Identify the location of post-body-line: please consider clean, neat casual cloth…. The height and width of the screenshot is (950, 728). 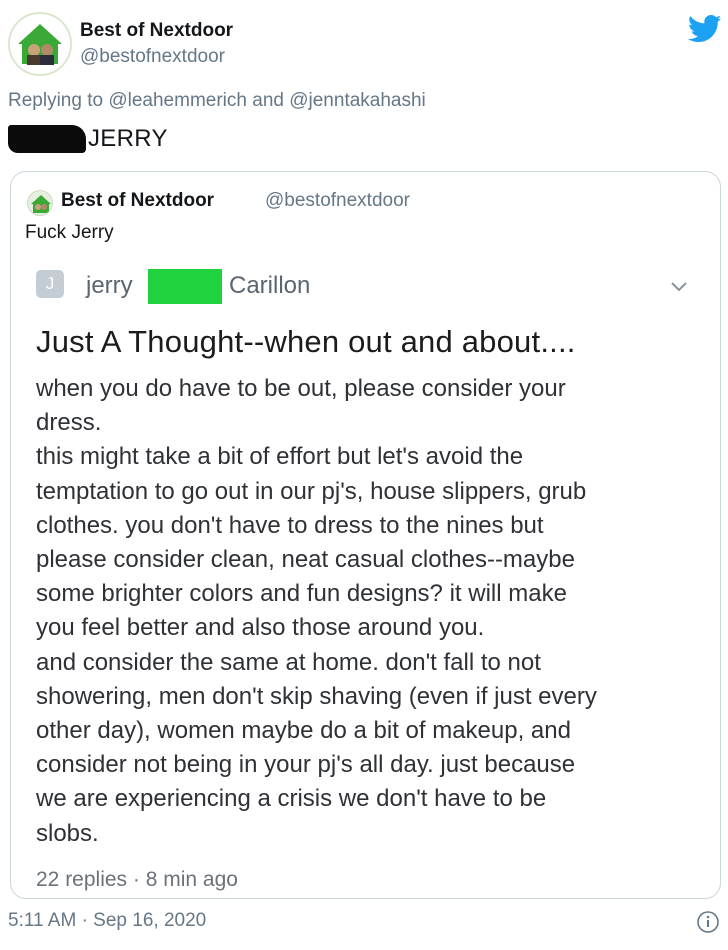
(305, 560).